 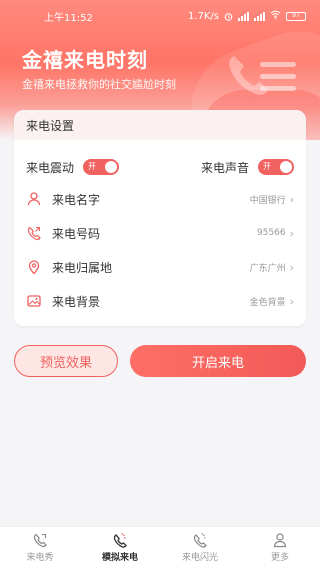 I want to click on person-icon, so click(x=34, y=199).